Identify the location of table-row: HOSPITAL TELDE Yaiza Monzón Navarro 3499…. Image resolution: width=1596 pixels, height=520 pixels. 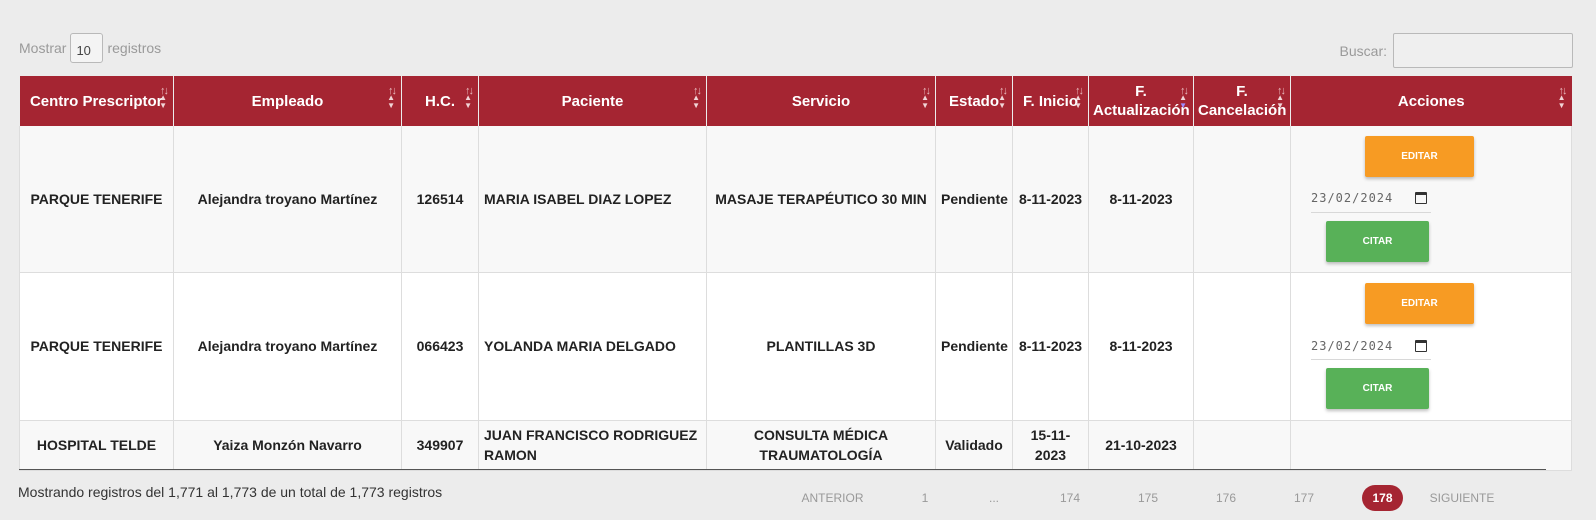
(795, 445).